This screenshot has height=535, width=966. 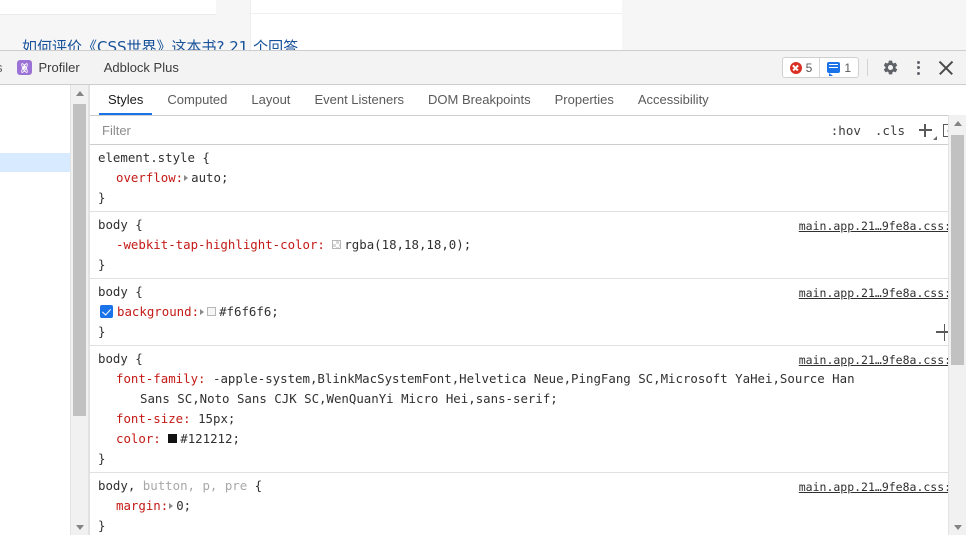 I want to click on gear-icon, so click(x=890, y=67).